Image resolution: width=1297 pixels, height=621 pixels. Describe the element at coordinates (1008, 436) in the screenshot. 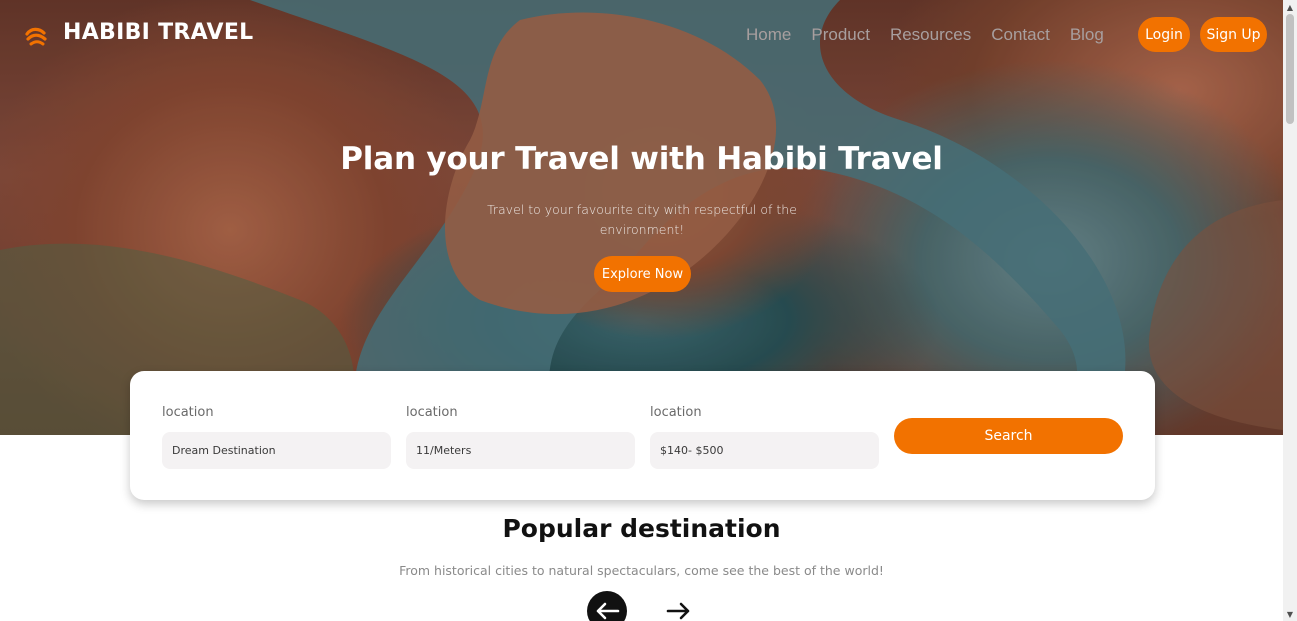

I see `search-button: Search` at that location.